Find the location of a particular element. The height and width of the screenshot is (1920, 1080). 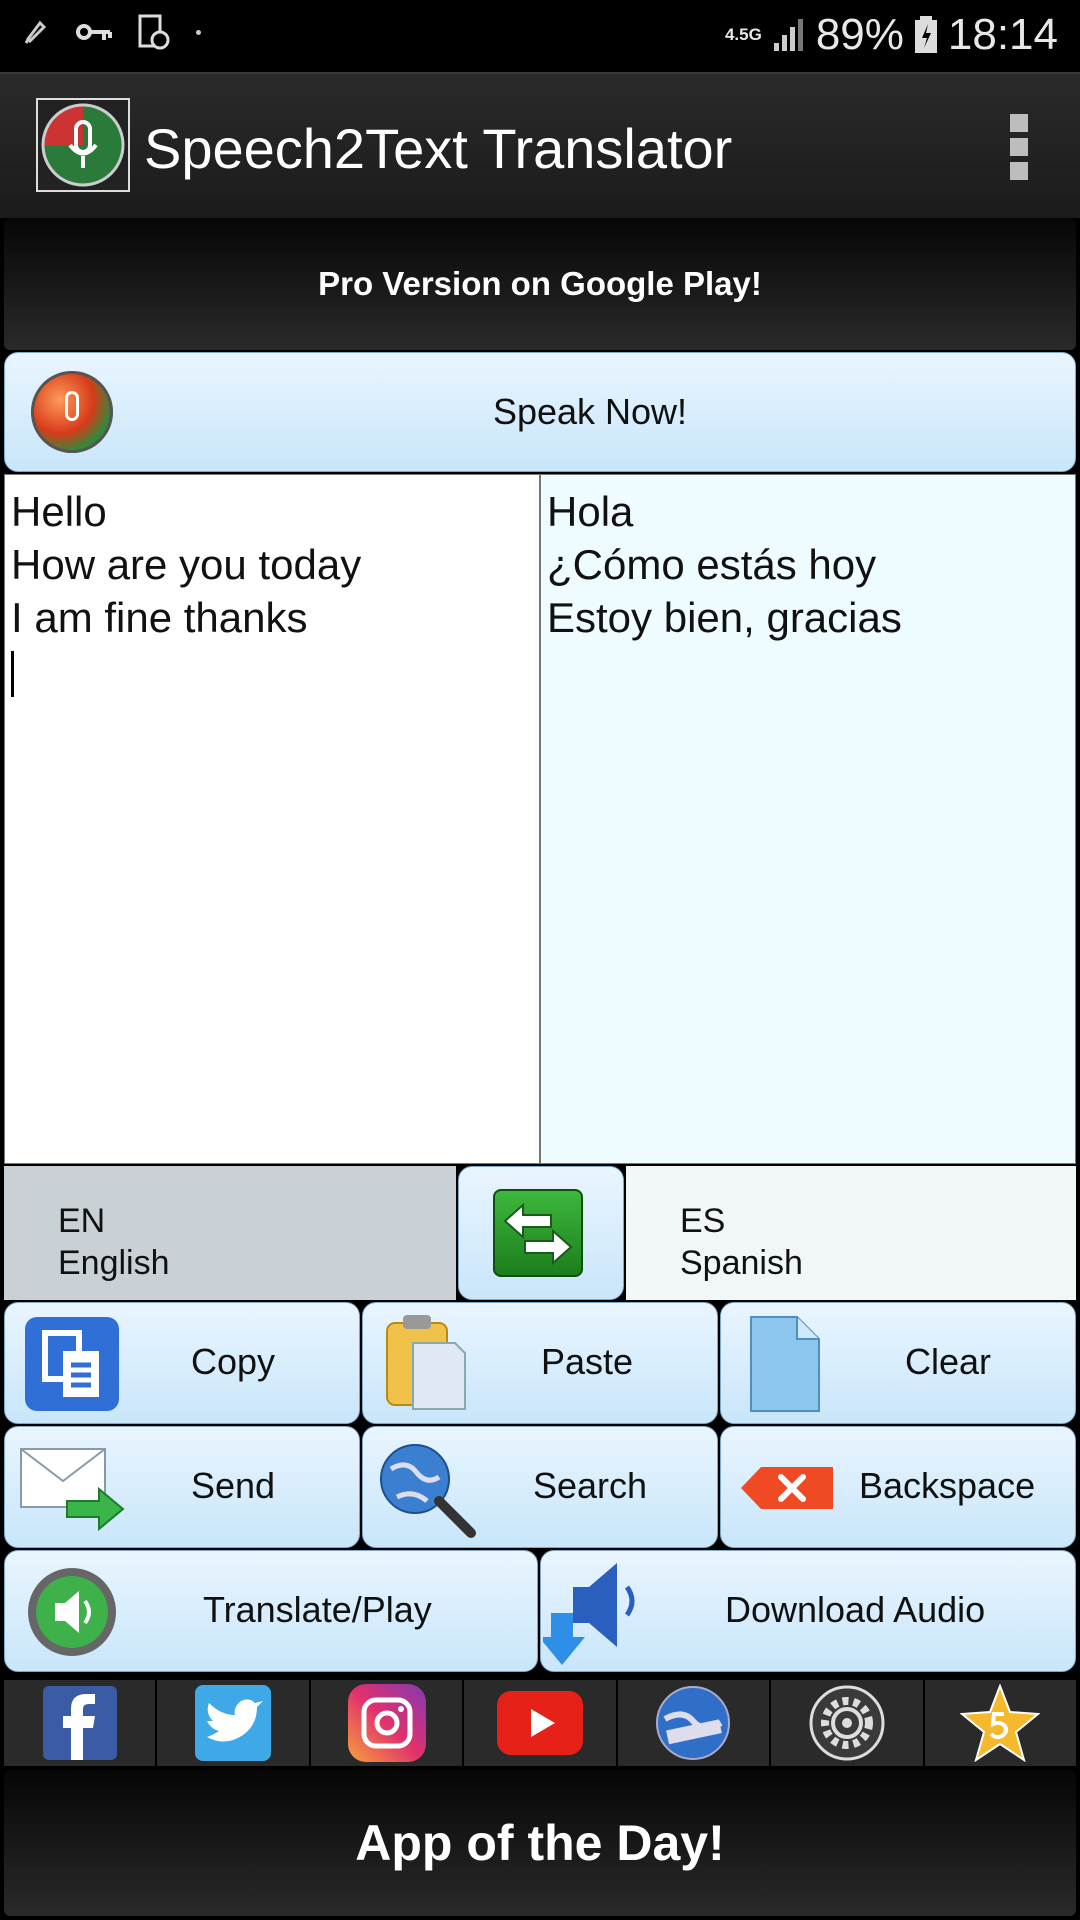

search-label: Search is located at coordinates (590, 1485).